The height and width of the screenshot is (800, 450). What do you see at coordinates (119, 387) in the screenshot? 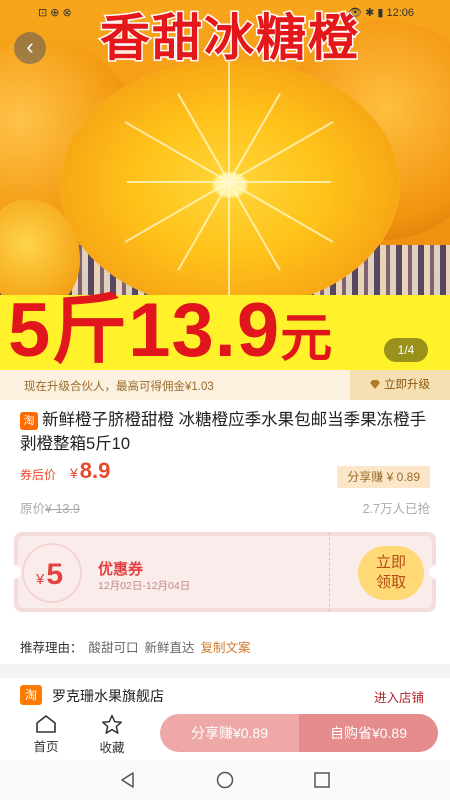
I see `partner-commission-text: 现在升级合伙人，最高可得佣金¥1.03` at bounding box center [119, 387].